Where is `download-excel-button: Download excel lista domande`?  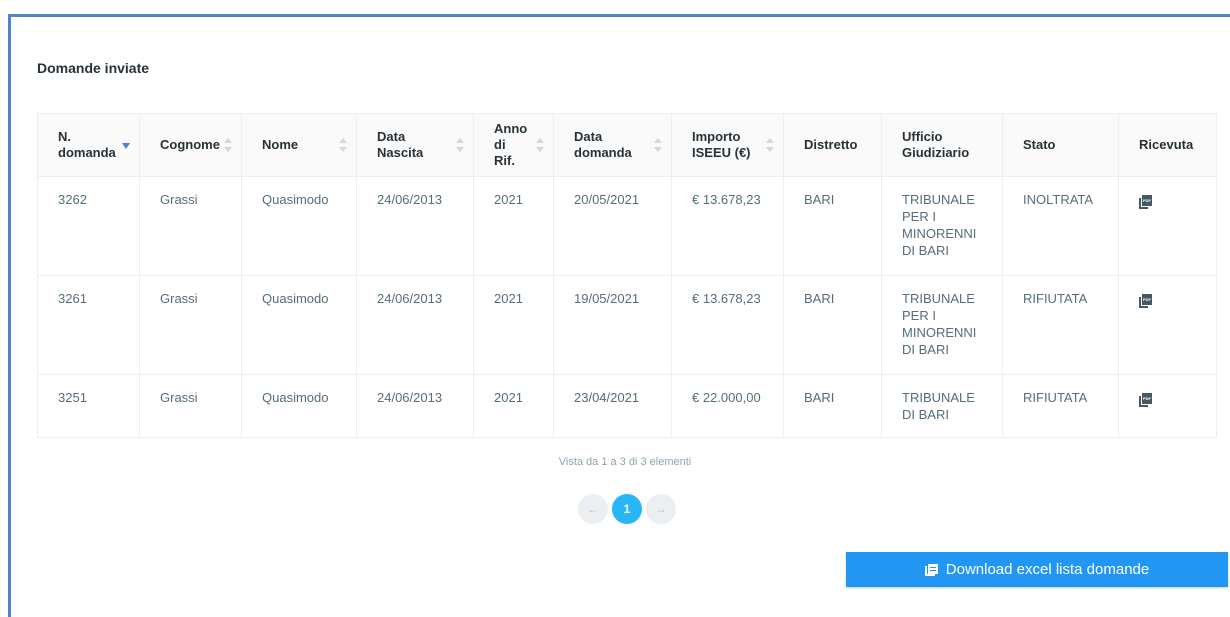
download-excel-button: Download excel lista domande is located at coordinates (1037, 569).